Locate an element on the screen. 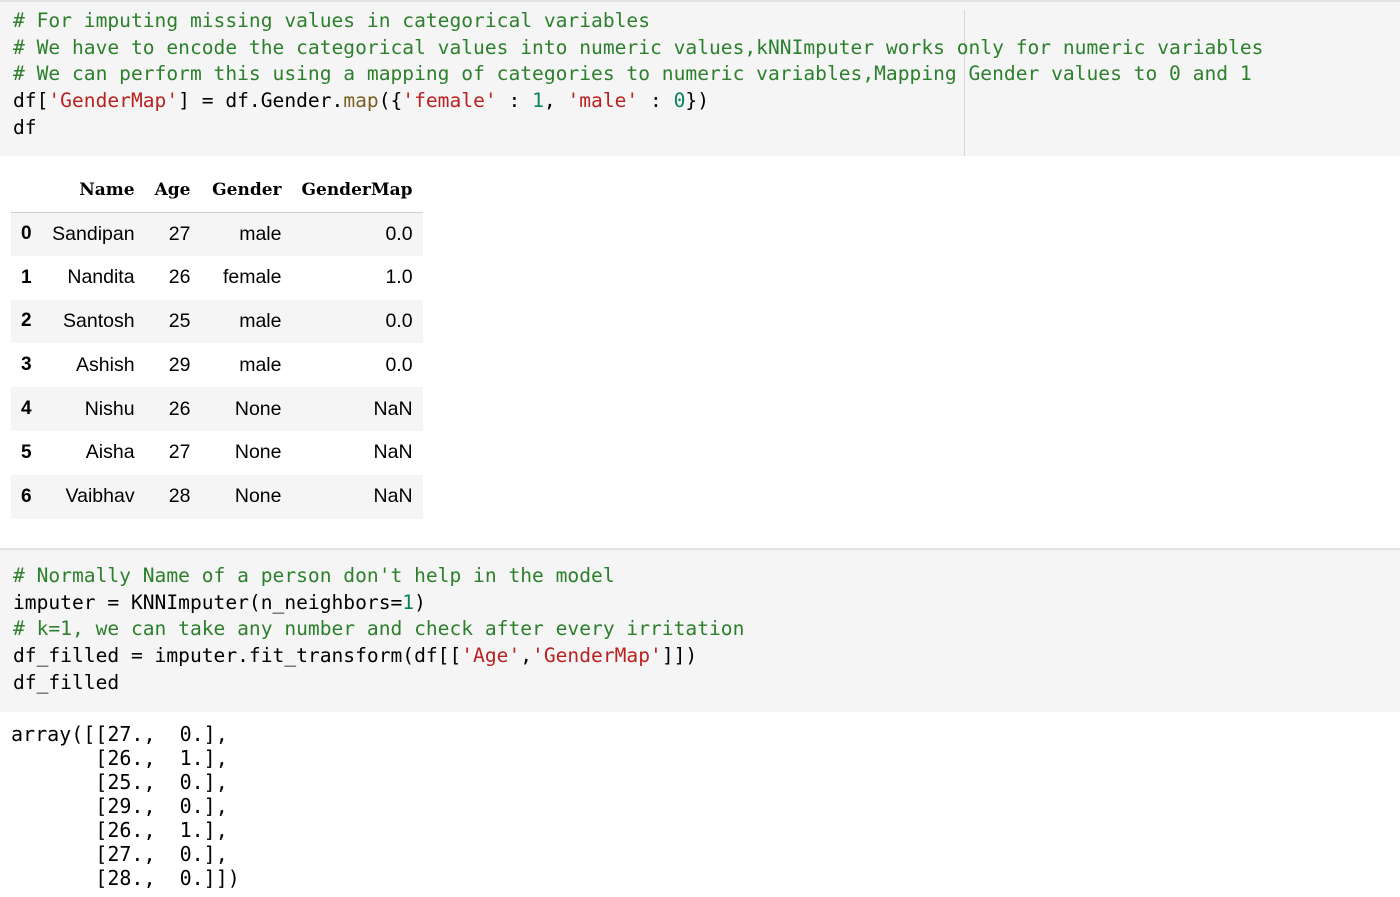  code-token: }) is located at coordinates (697, 101).